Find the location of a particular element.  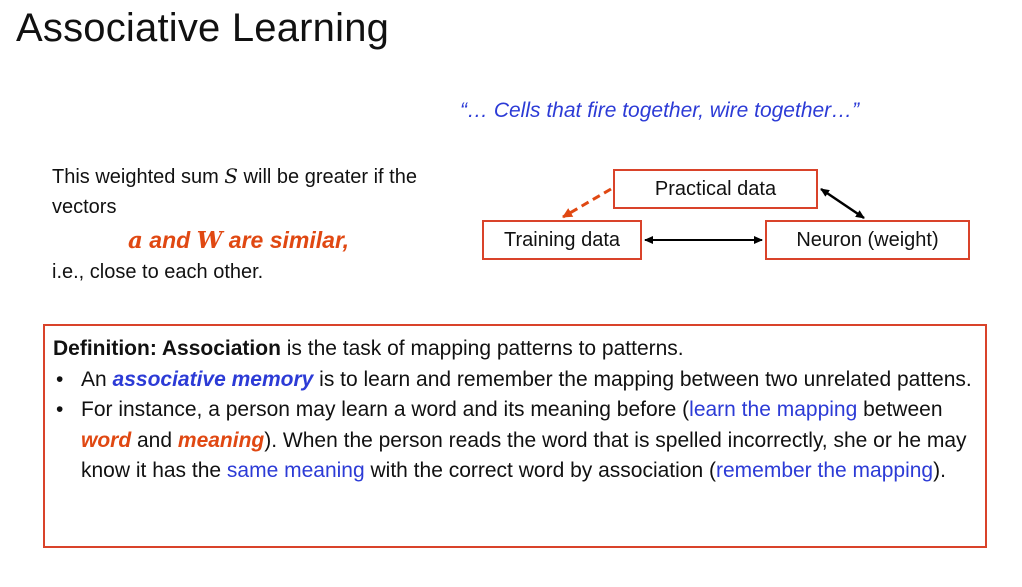

bullet1-pre: An is located at coordinates (97, 379).